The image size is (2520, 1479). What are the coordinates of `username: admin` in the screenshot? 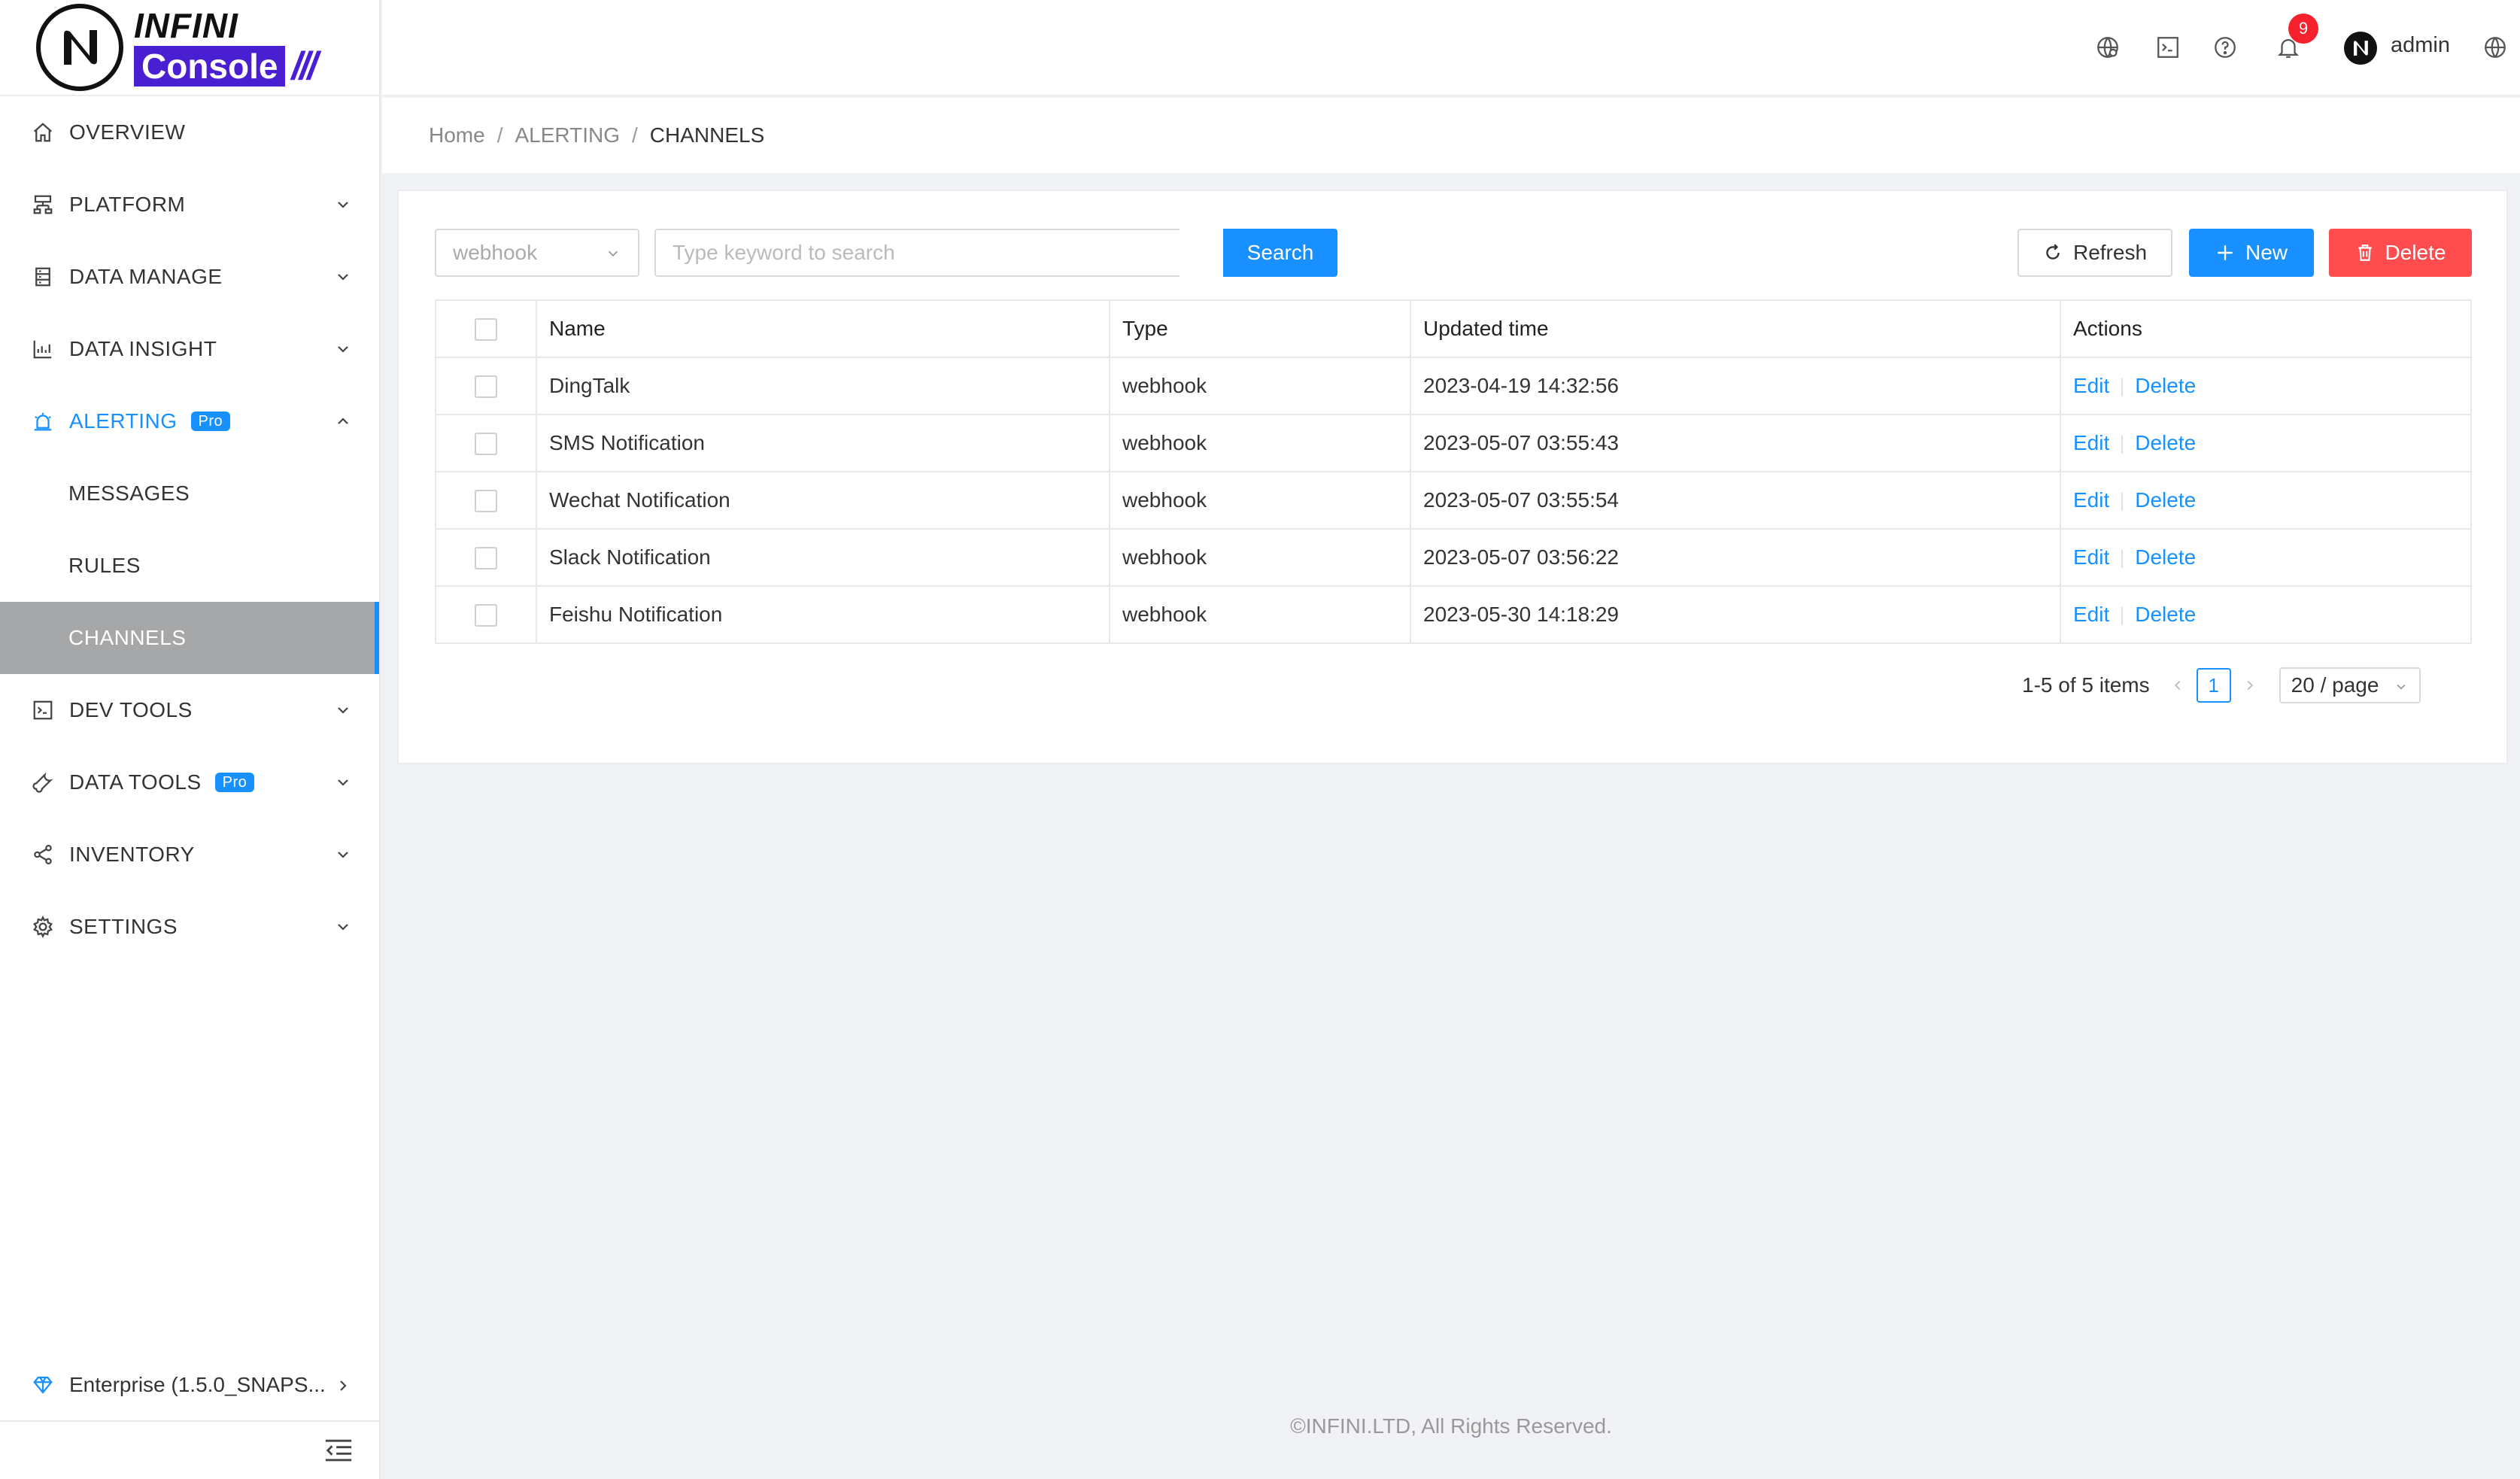 It's located at (2420, 46).